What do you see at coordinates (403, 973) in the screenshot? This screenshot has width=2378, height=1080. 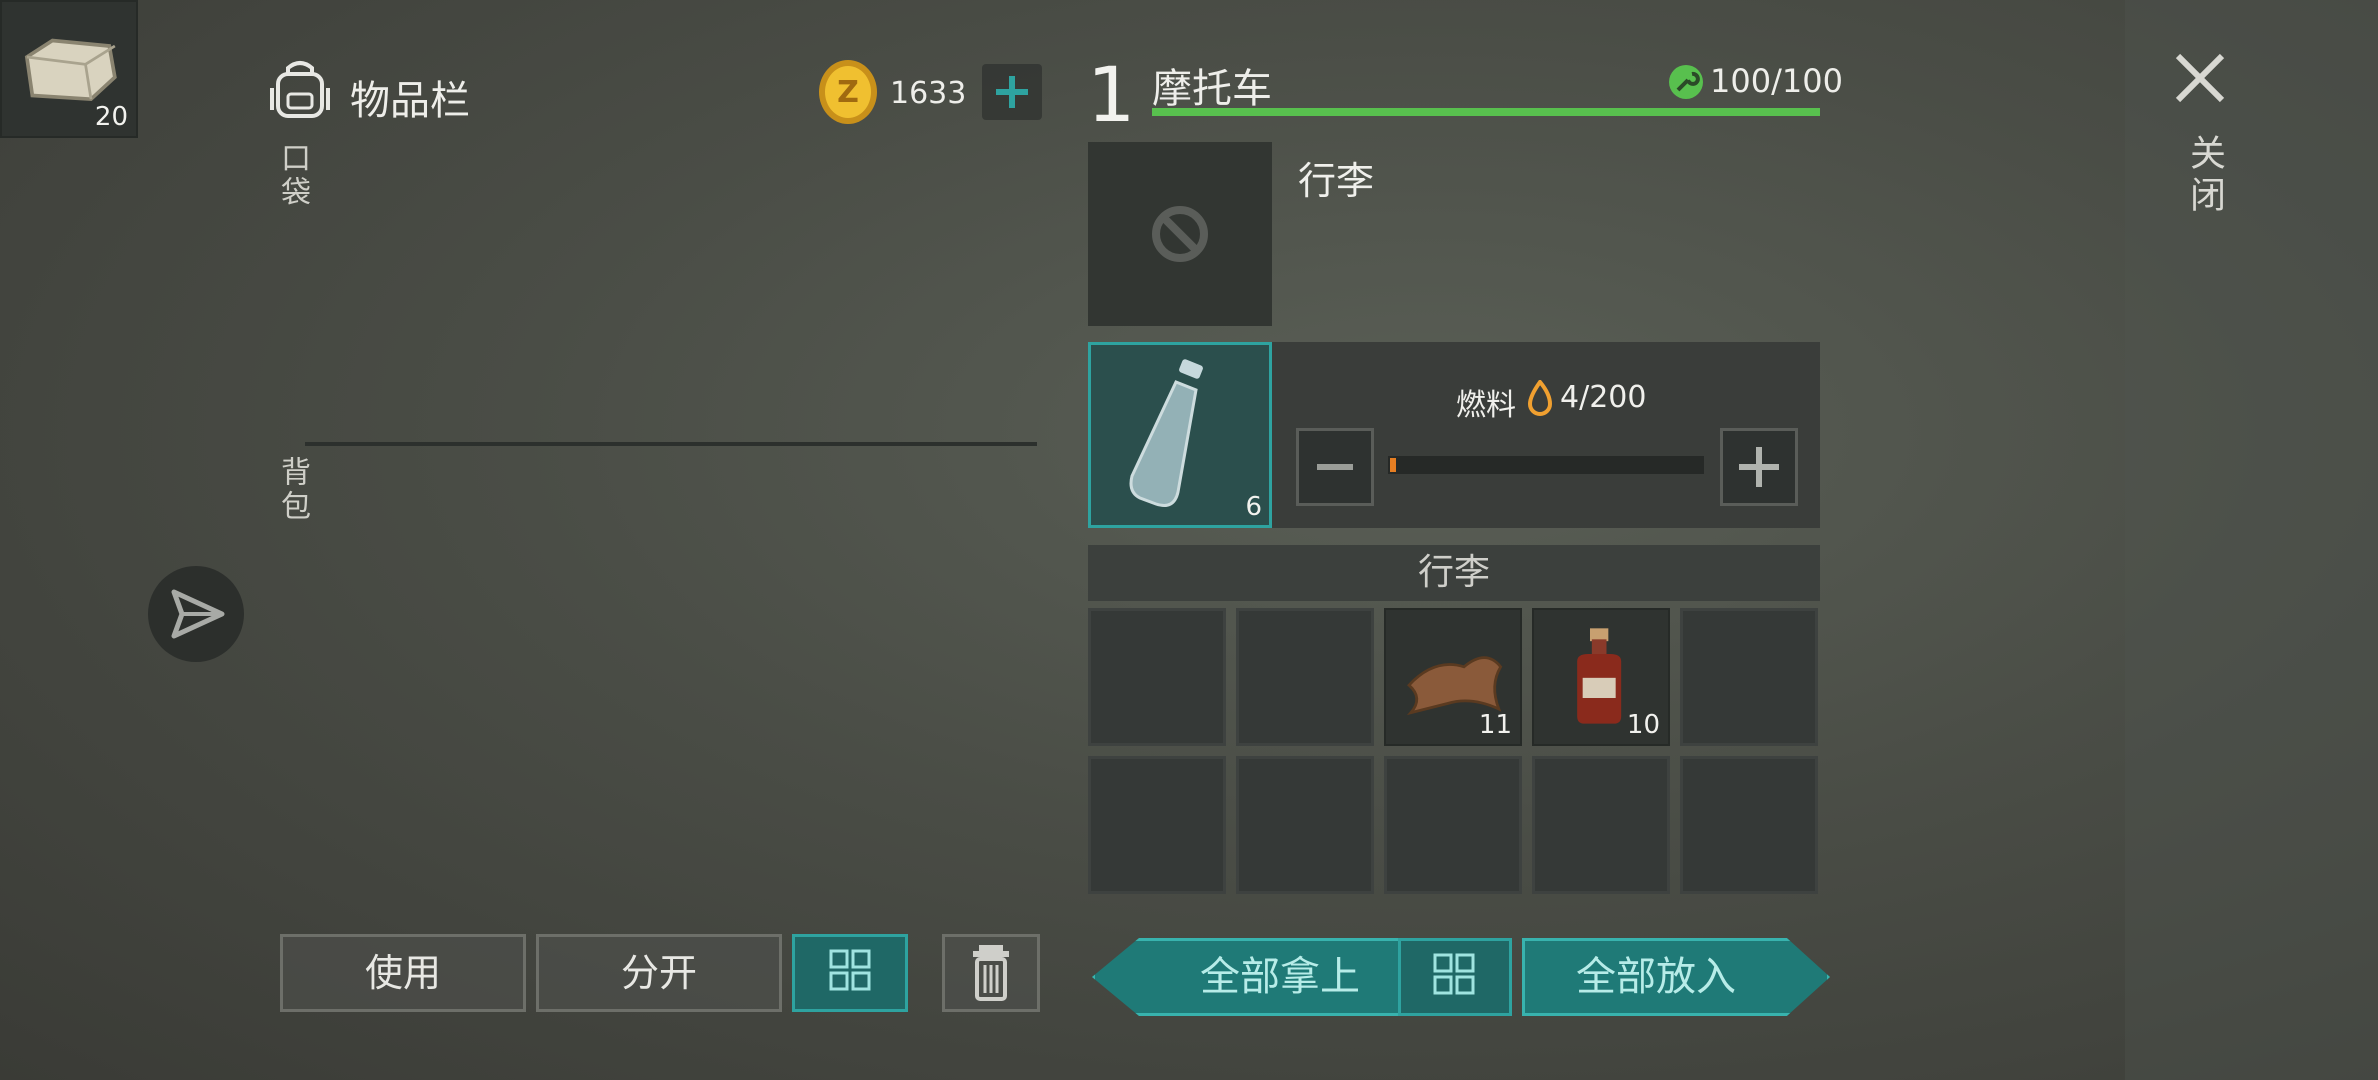 I see `use-button: 使用` at bounding box center [403, 973].